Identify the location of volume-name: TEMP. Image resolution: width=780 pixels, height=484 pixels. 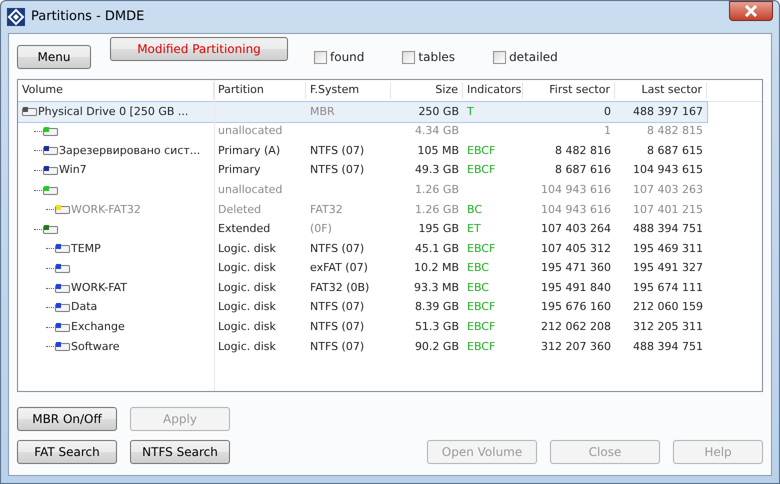
(86, 248).